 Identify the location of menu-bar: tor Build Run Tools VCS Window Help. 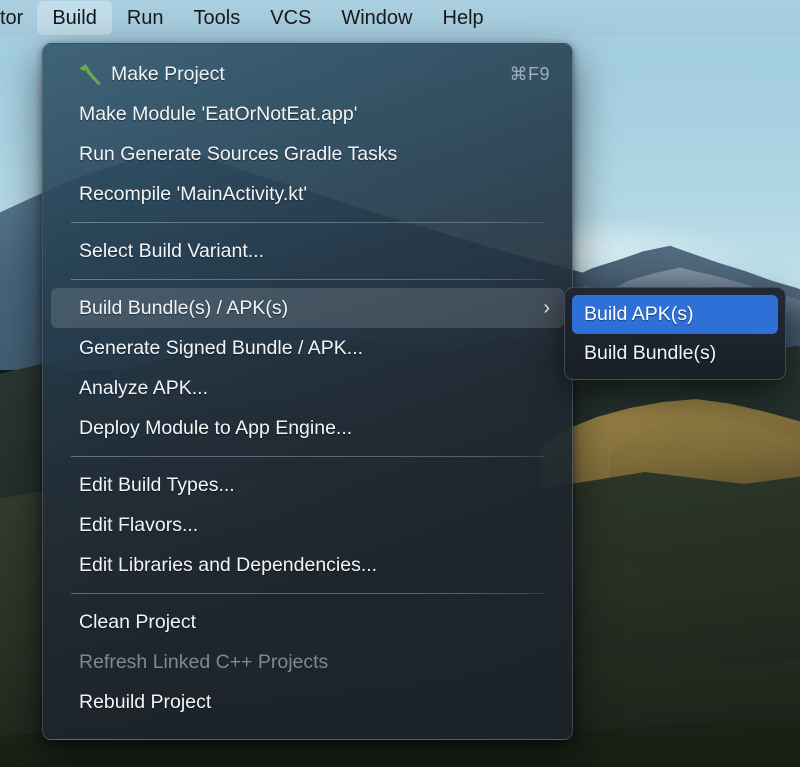
(400, 18).